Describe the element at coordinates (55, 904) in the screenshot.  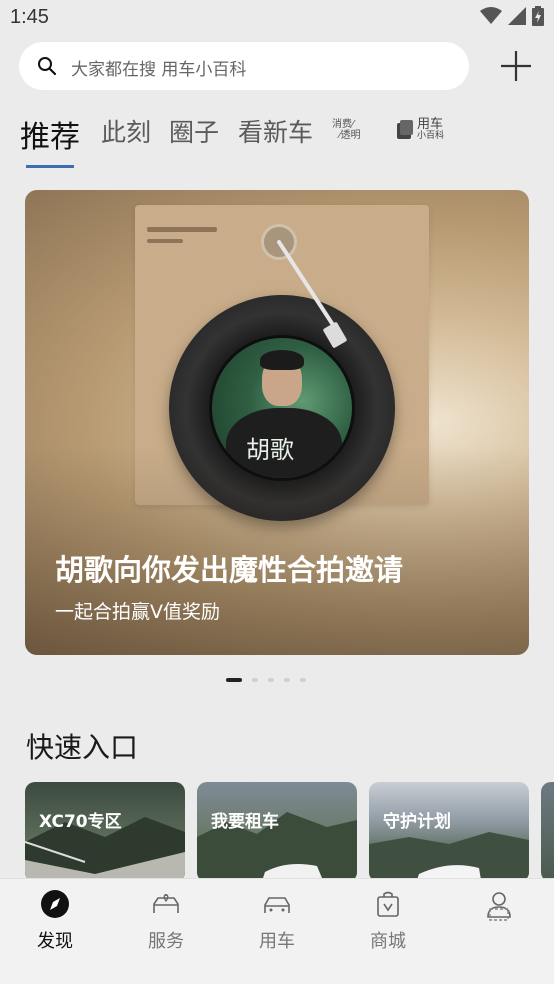
I see `compass-icon` at that location.